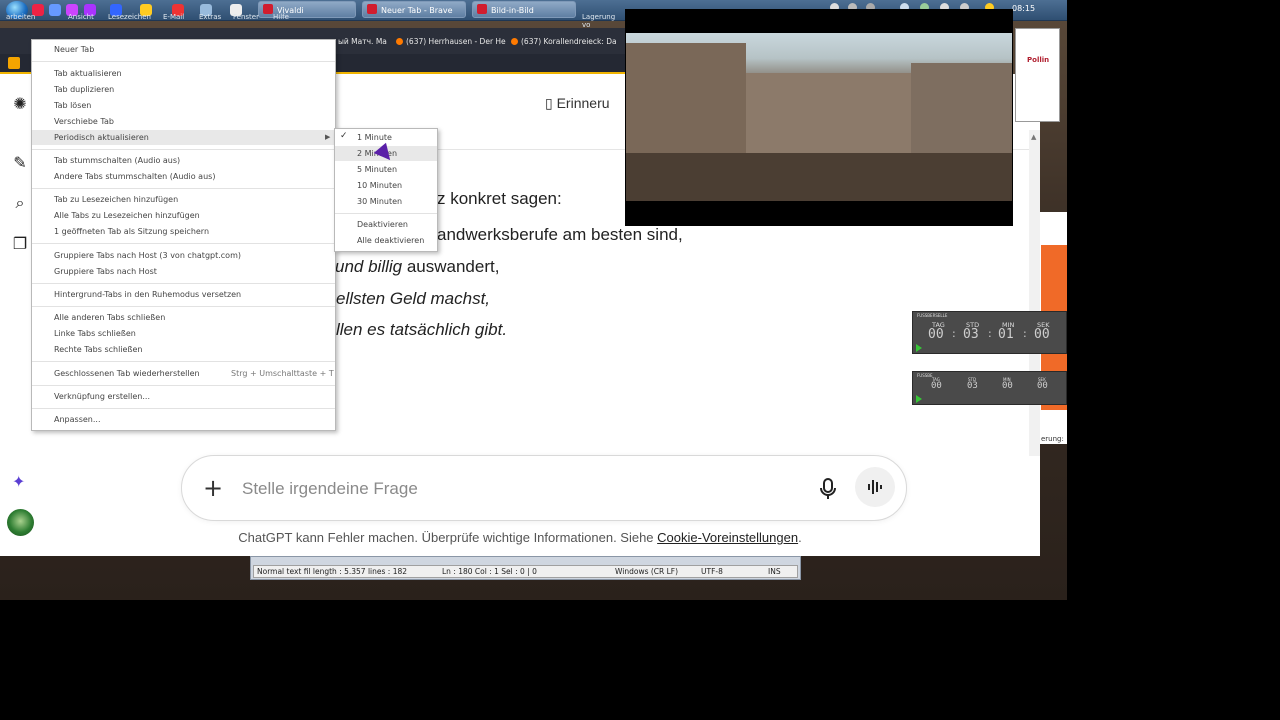 Image resolution: width=1280 pixels, height=720 pixels. What do you see at coordinates (989, 388) in the screenshot?
I see `countdown-timer: FUSSBE TAG STD MIN SEK 00 03 00 00` at bounding box center [989, 388].